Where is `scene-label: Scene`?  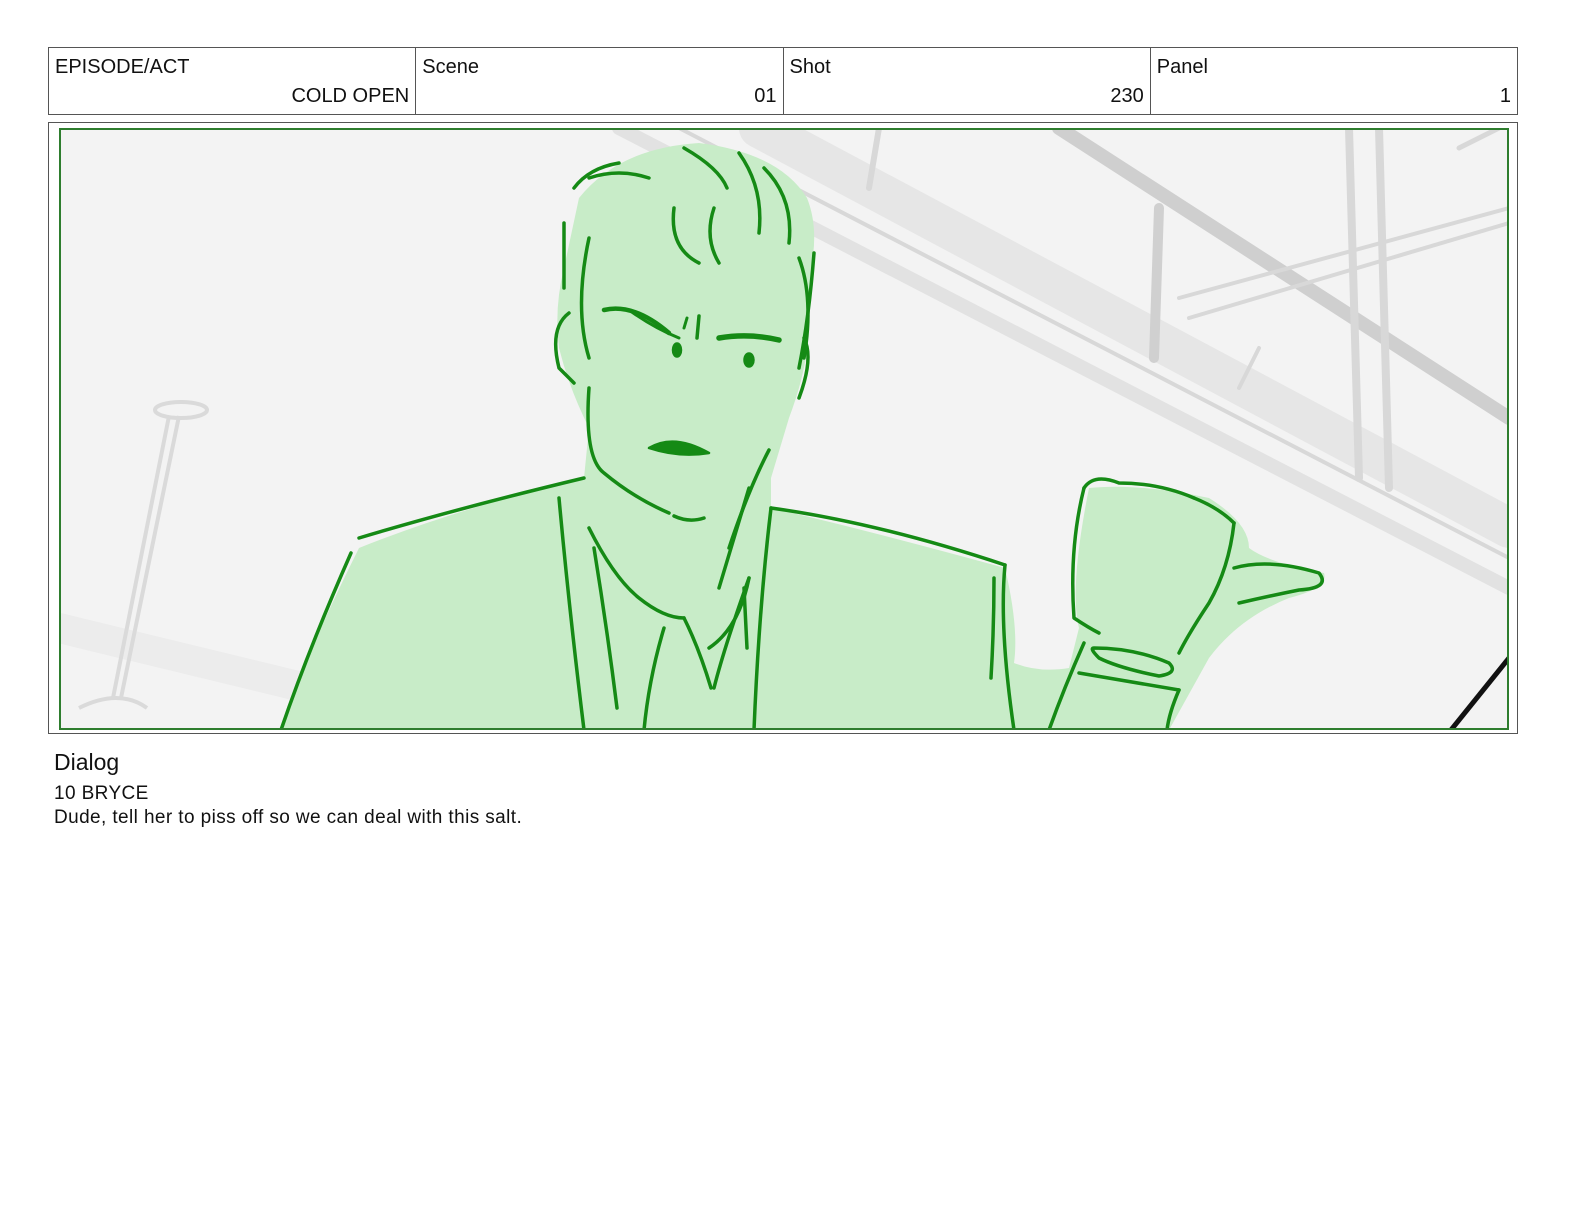
scene-label: Scene is located at coordinates (450, 67).